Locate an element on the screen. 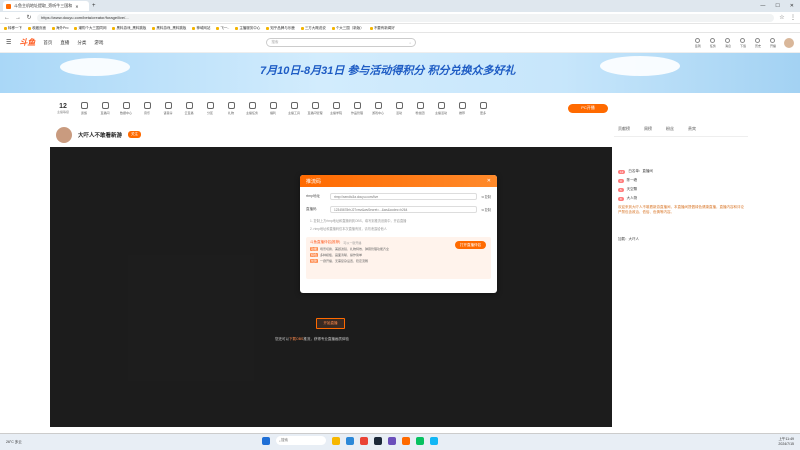 This screenshot has width=800, height=450. nav-home: 首页 is located at coordinates (47, 43).